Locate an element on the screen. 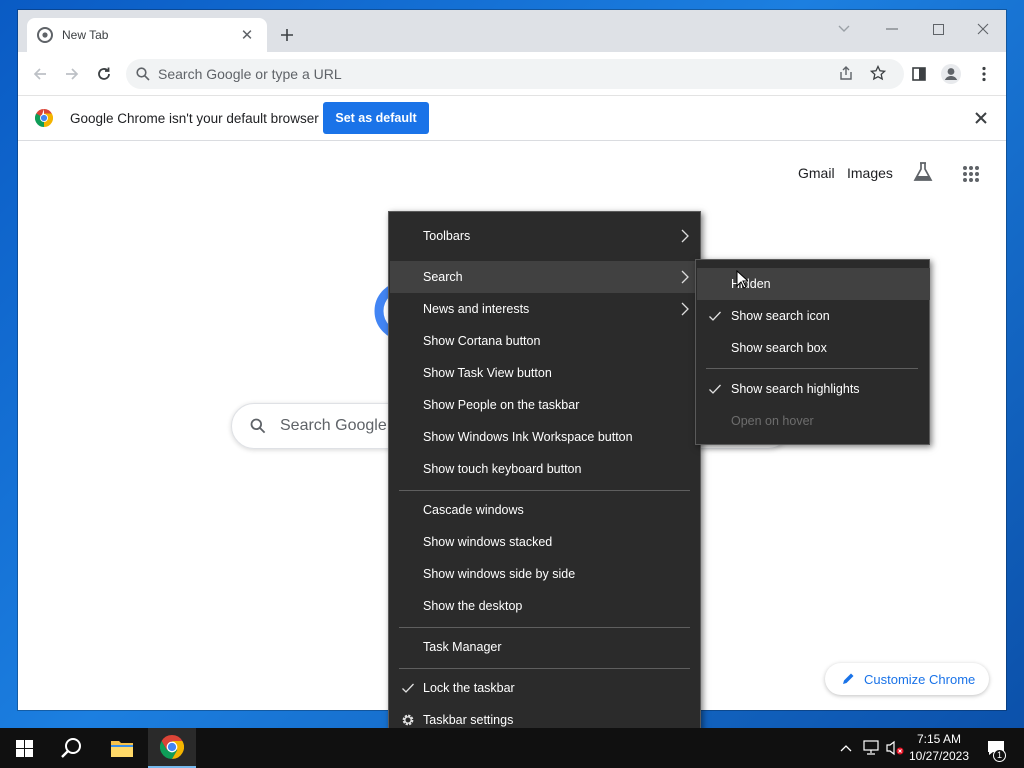  back-arrow-icon is located at coordinates (39, 74).